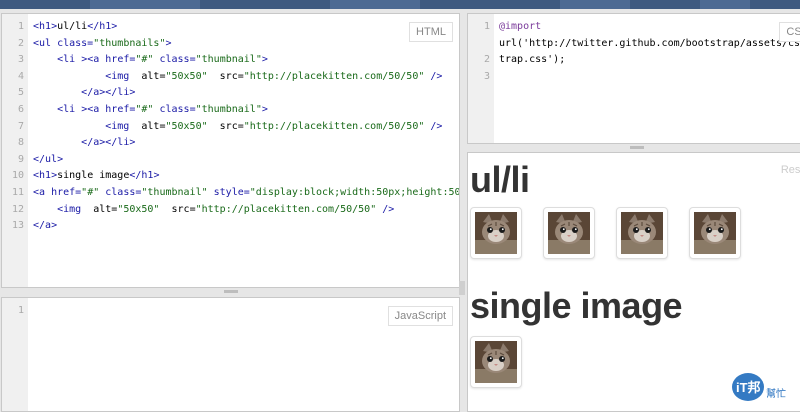 The height and width of the screenshot is (412, 800). What do you see at coordinates (431, 32) in the screenshot?
I see `html-label: HTML` at bounding box center [431, 32].